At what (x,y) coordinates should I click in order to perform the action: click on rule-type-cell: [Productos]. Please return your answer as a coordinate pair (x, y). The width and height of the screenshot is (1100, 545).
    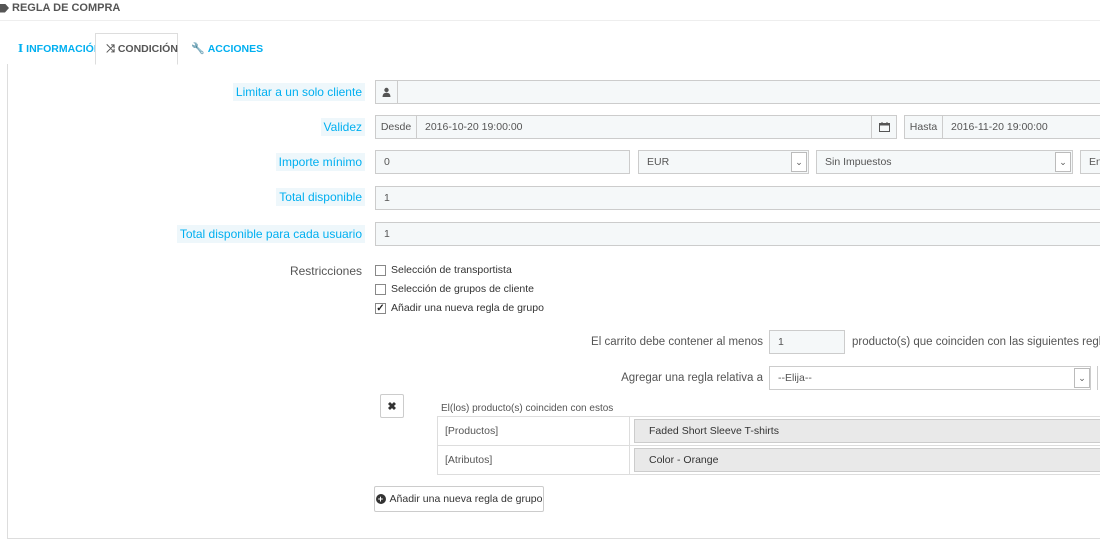
    Looking at the image, I should click on (533, 431).